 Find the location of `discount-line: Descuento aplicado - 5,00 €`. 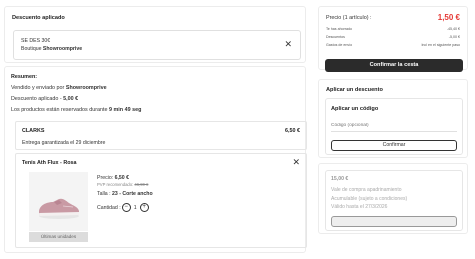

discount-line: Descuento aplicado - 5,00 € is located at coordinates (44, 99).